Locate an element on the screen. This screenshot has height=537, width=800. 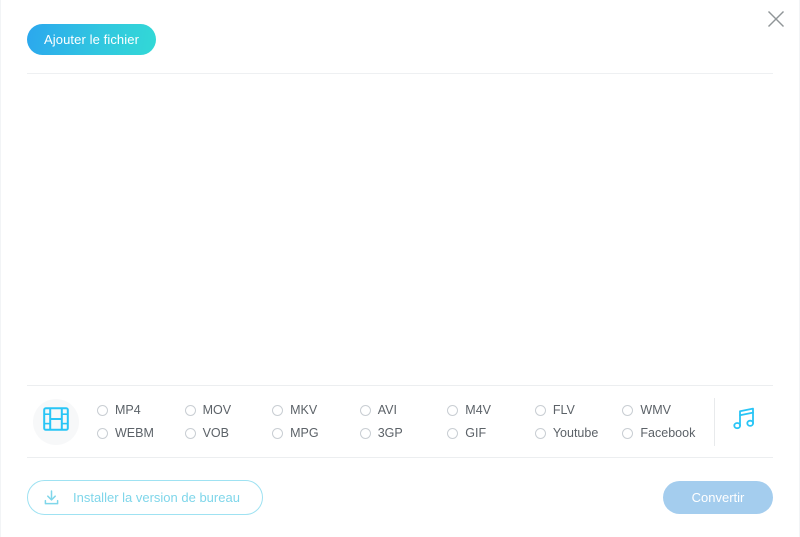
format-option-facebook: Facebook is located at coordinates (666, 433).